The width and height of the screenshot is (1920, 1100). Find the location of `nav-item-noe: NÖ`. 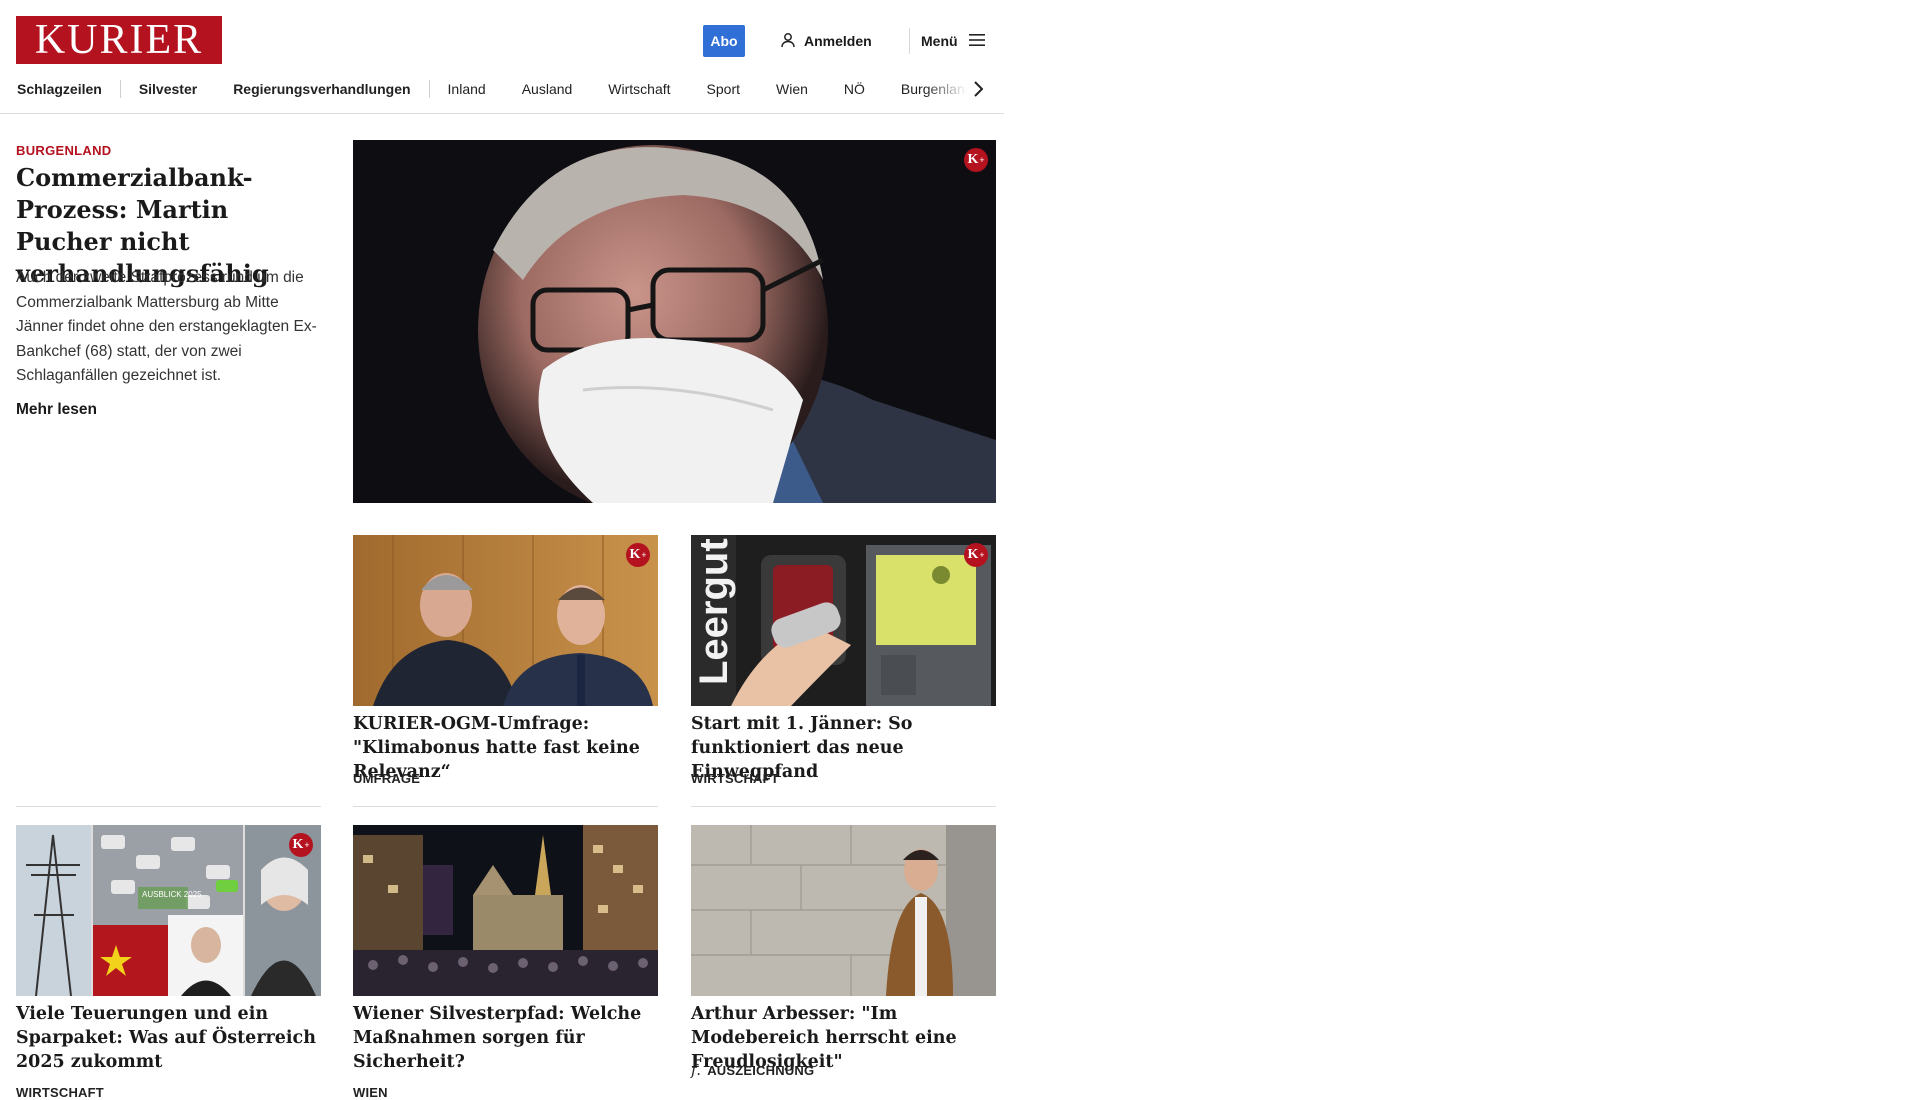

nav-item-noe: NÖ is located at coordinates (854, 89).